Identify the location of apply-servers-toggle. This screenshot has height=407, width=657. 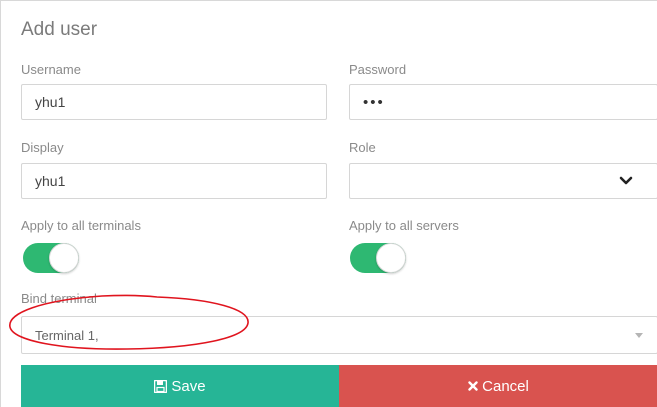
(378, 258).